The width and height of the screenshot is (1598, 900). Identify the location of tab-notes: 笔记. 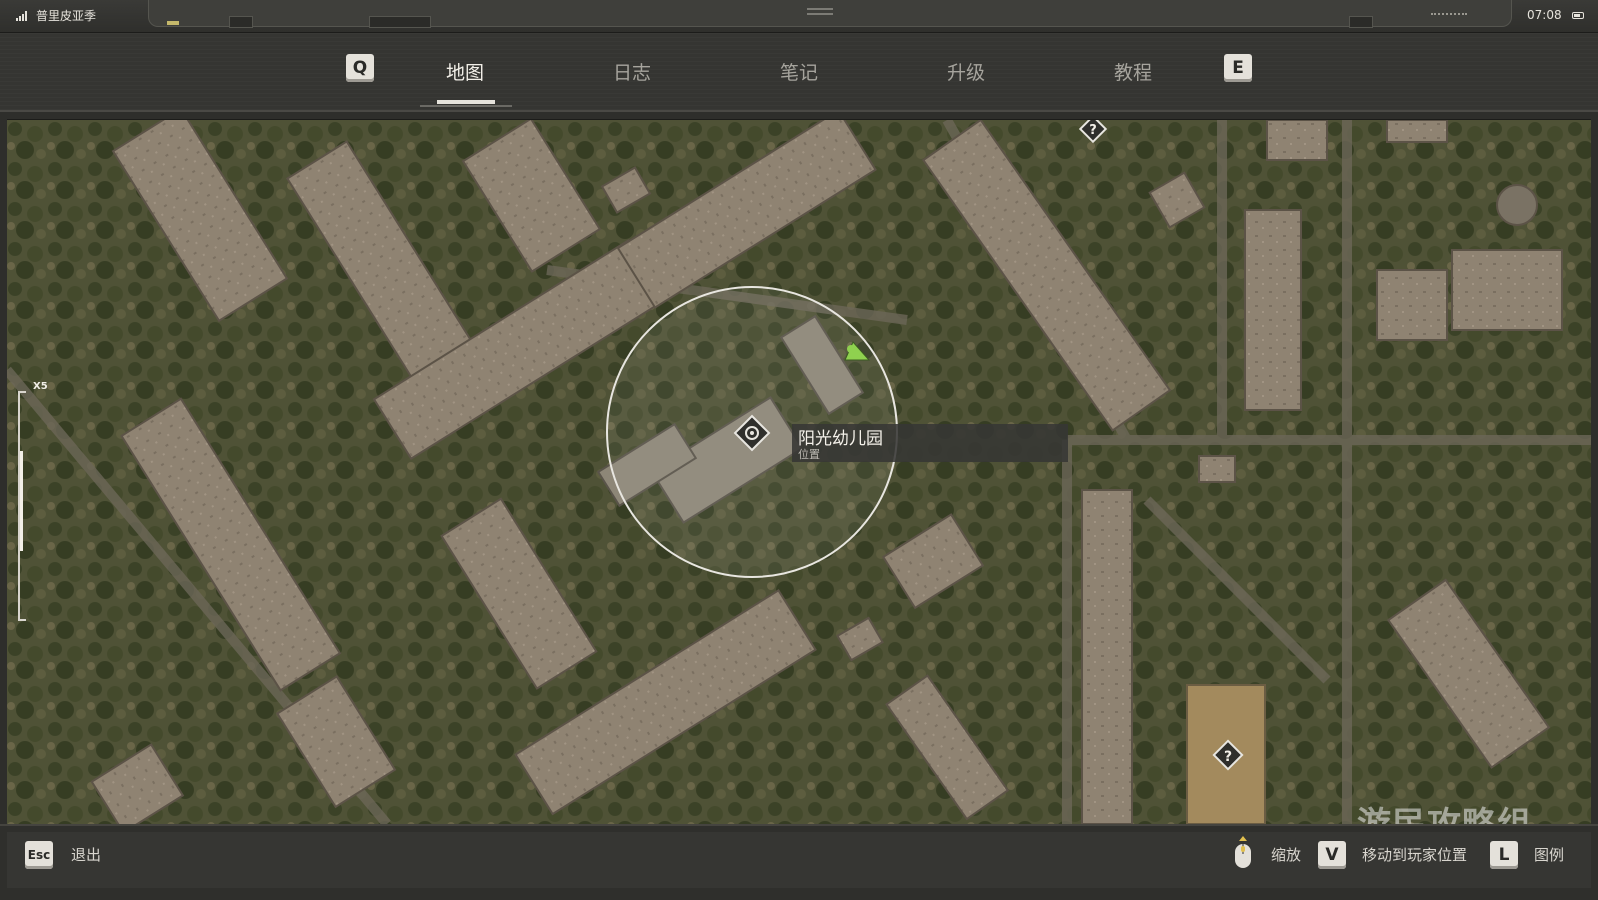
(799, 71).